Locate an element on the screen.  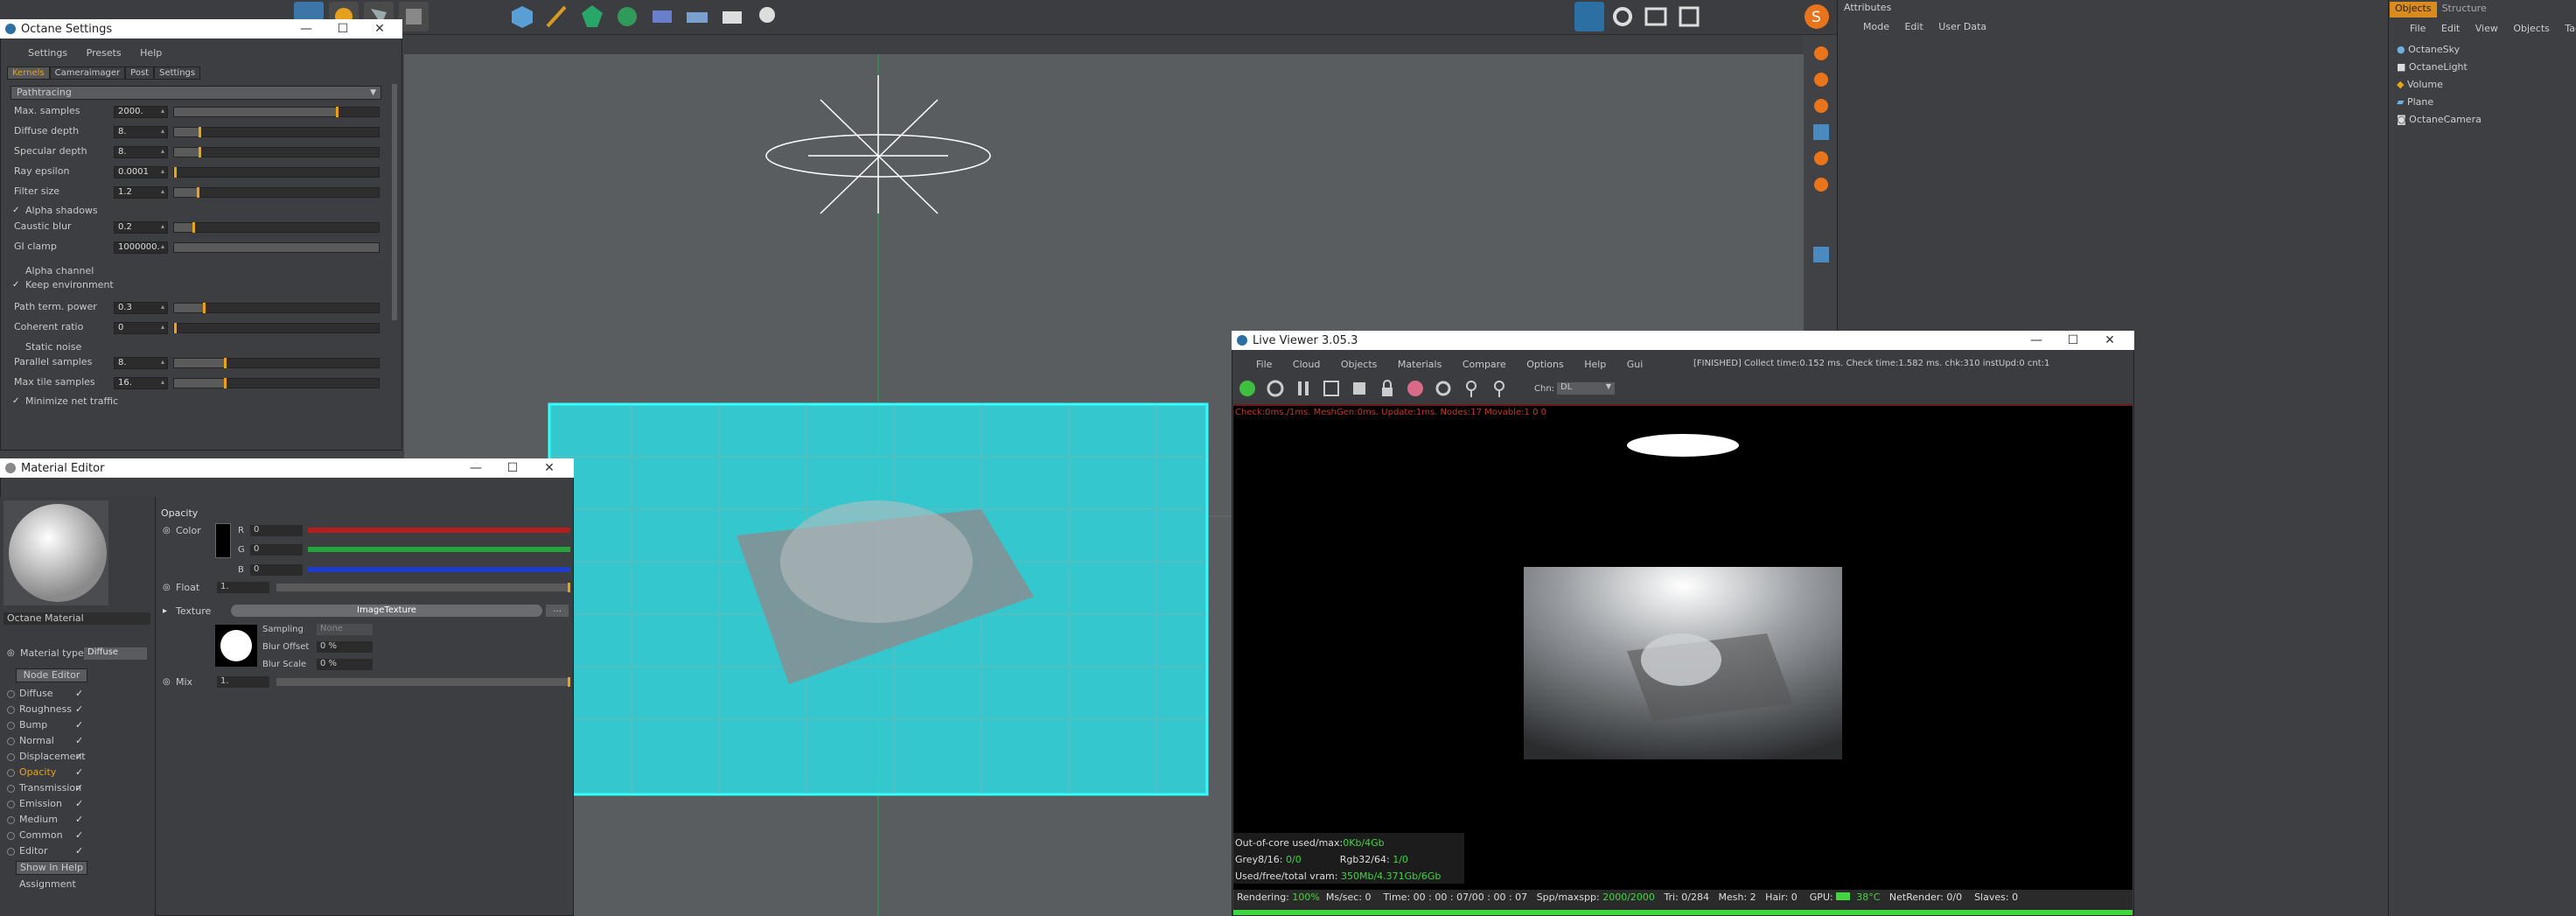
octane-render-icon is located at coordinates (1589, 16).